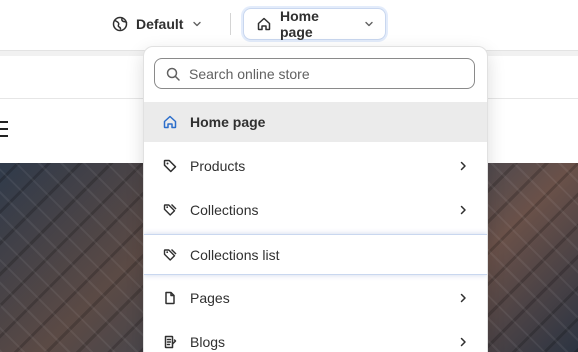 This screenshot has width=578, height=352. I want to click on page-selector-label: Home page, so click(299, 24).